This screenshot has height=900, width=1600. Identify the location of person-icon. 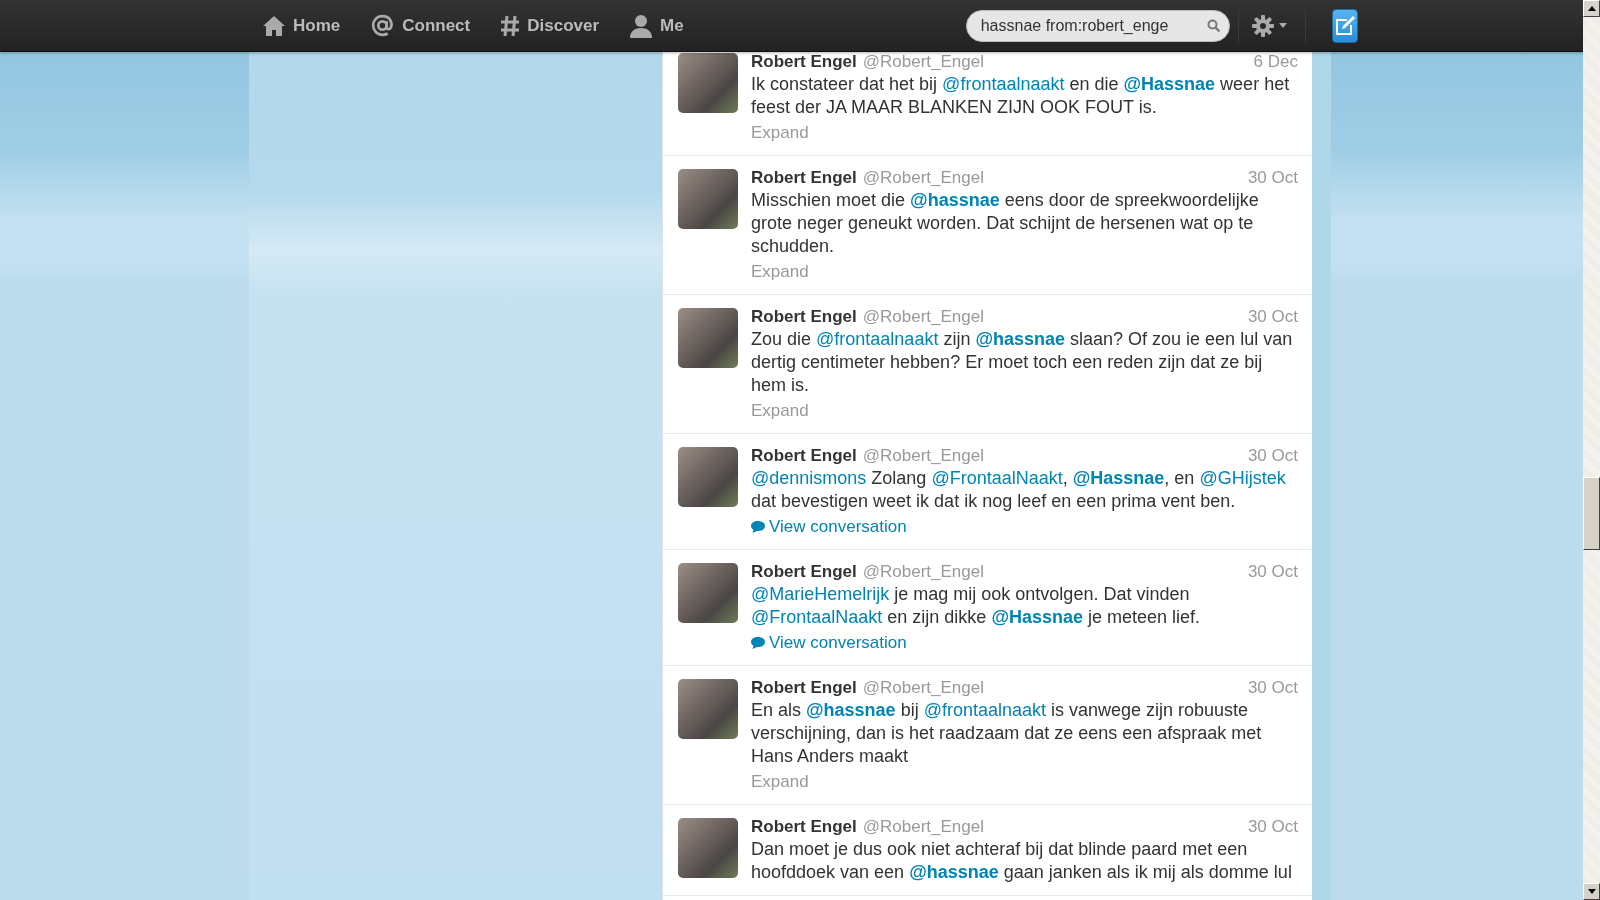
(641, 25).